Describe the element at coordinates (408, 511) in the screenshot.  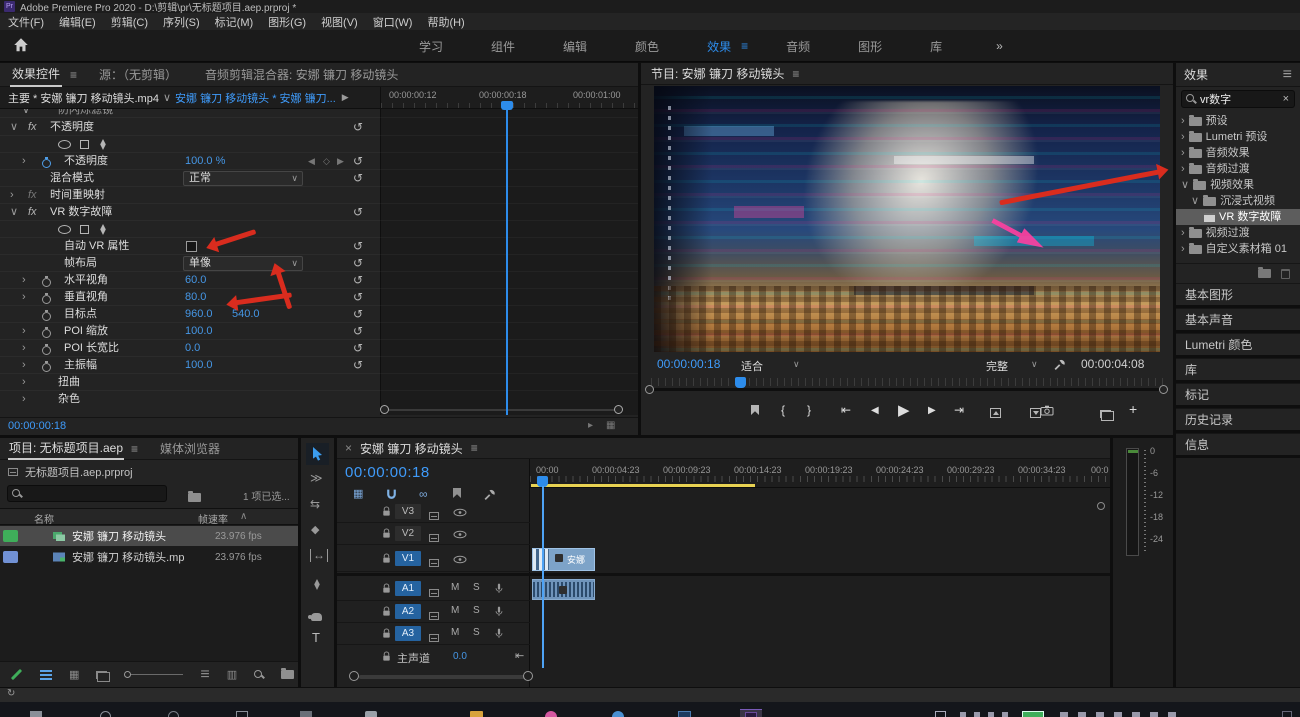
I see `track-label: V3` at that location.